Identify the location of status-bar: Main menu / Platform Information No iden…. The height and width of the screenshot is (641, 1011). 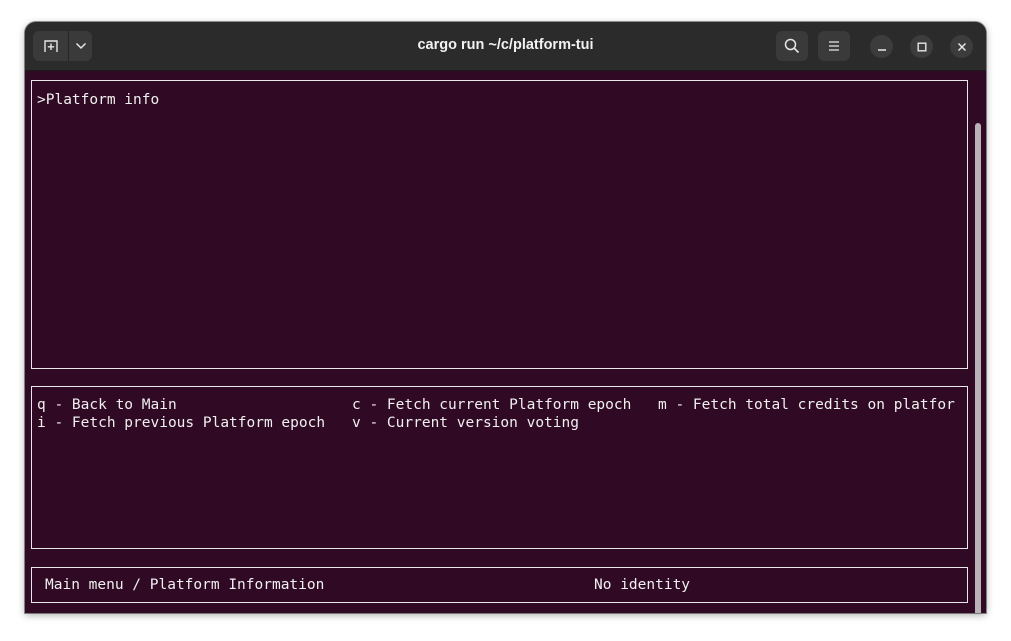
(499, 585).